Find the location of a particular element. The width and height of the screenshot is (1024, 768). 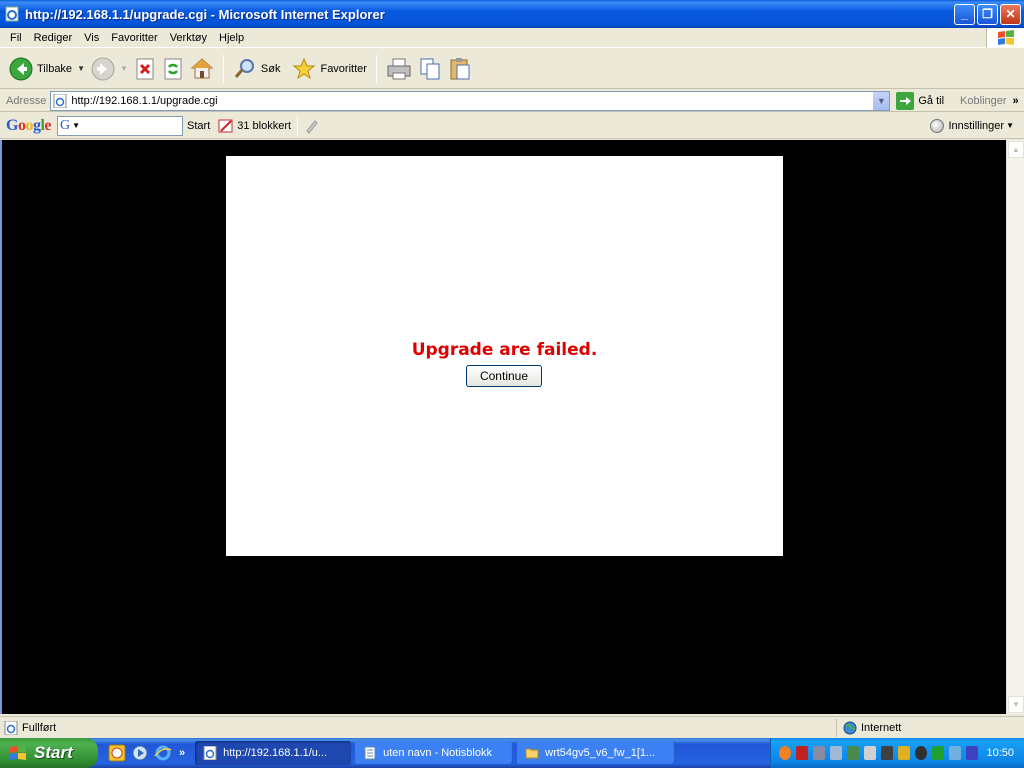

notepad-icon is located at coordinates (370, 753).